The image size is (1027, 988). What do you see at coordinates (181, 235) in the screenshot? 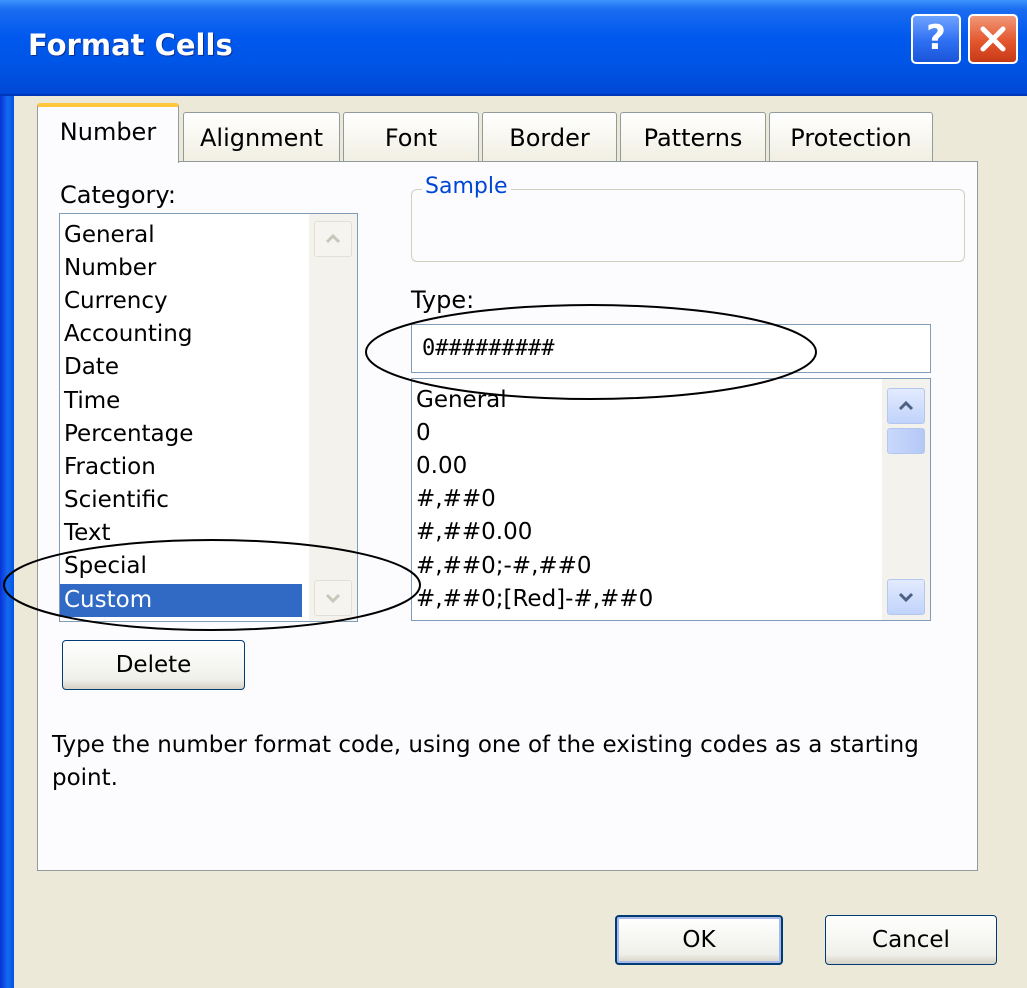
I see `category-item-general: General` at bounding box center [181, 235].